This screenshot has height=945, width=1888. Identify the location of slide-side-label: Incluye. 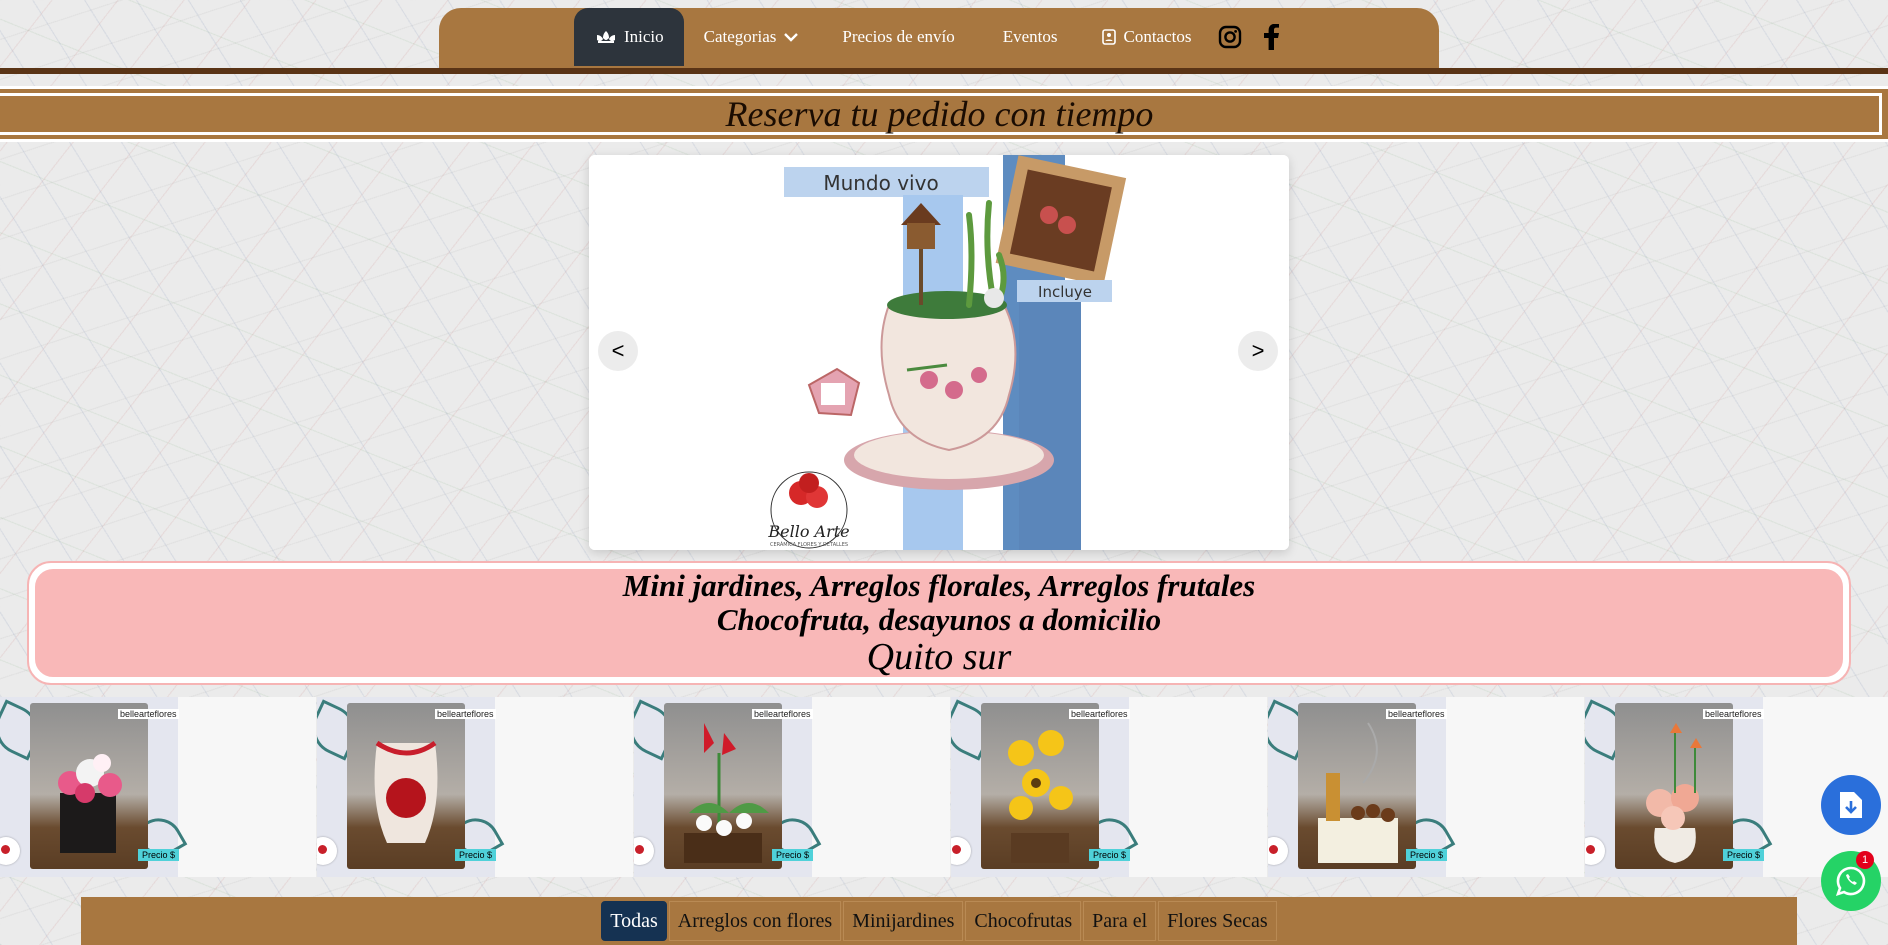
(1065, 292).